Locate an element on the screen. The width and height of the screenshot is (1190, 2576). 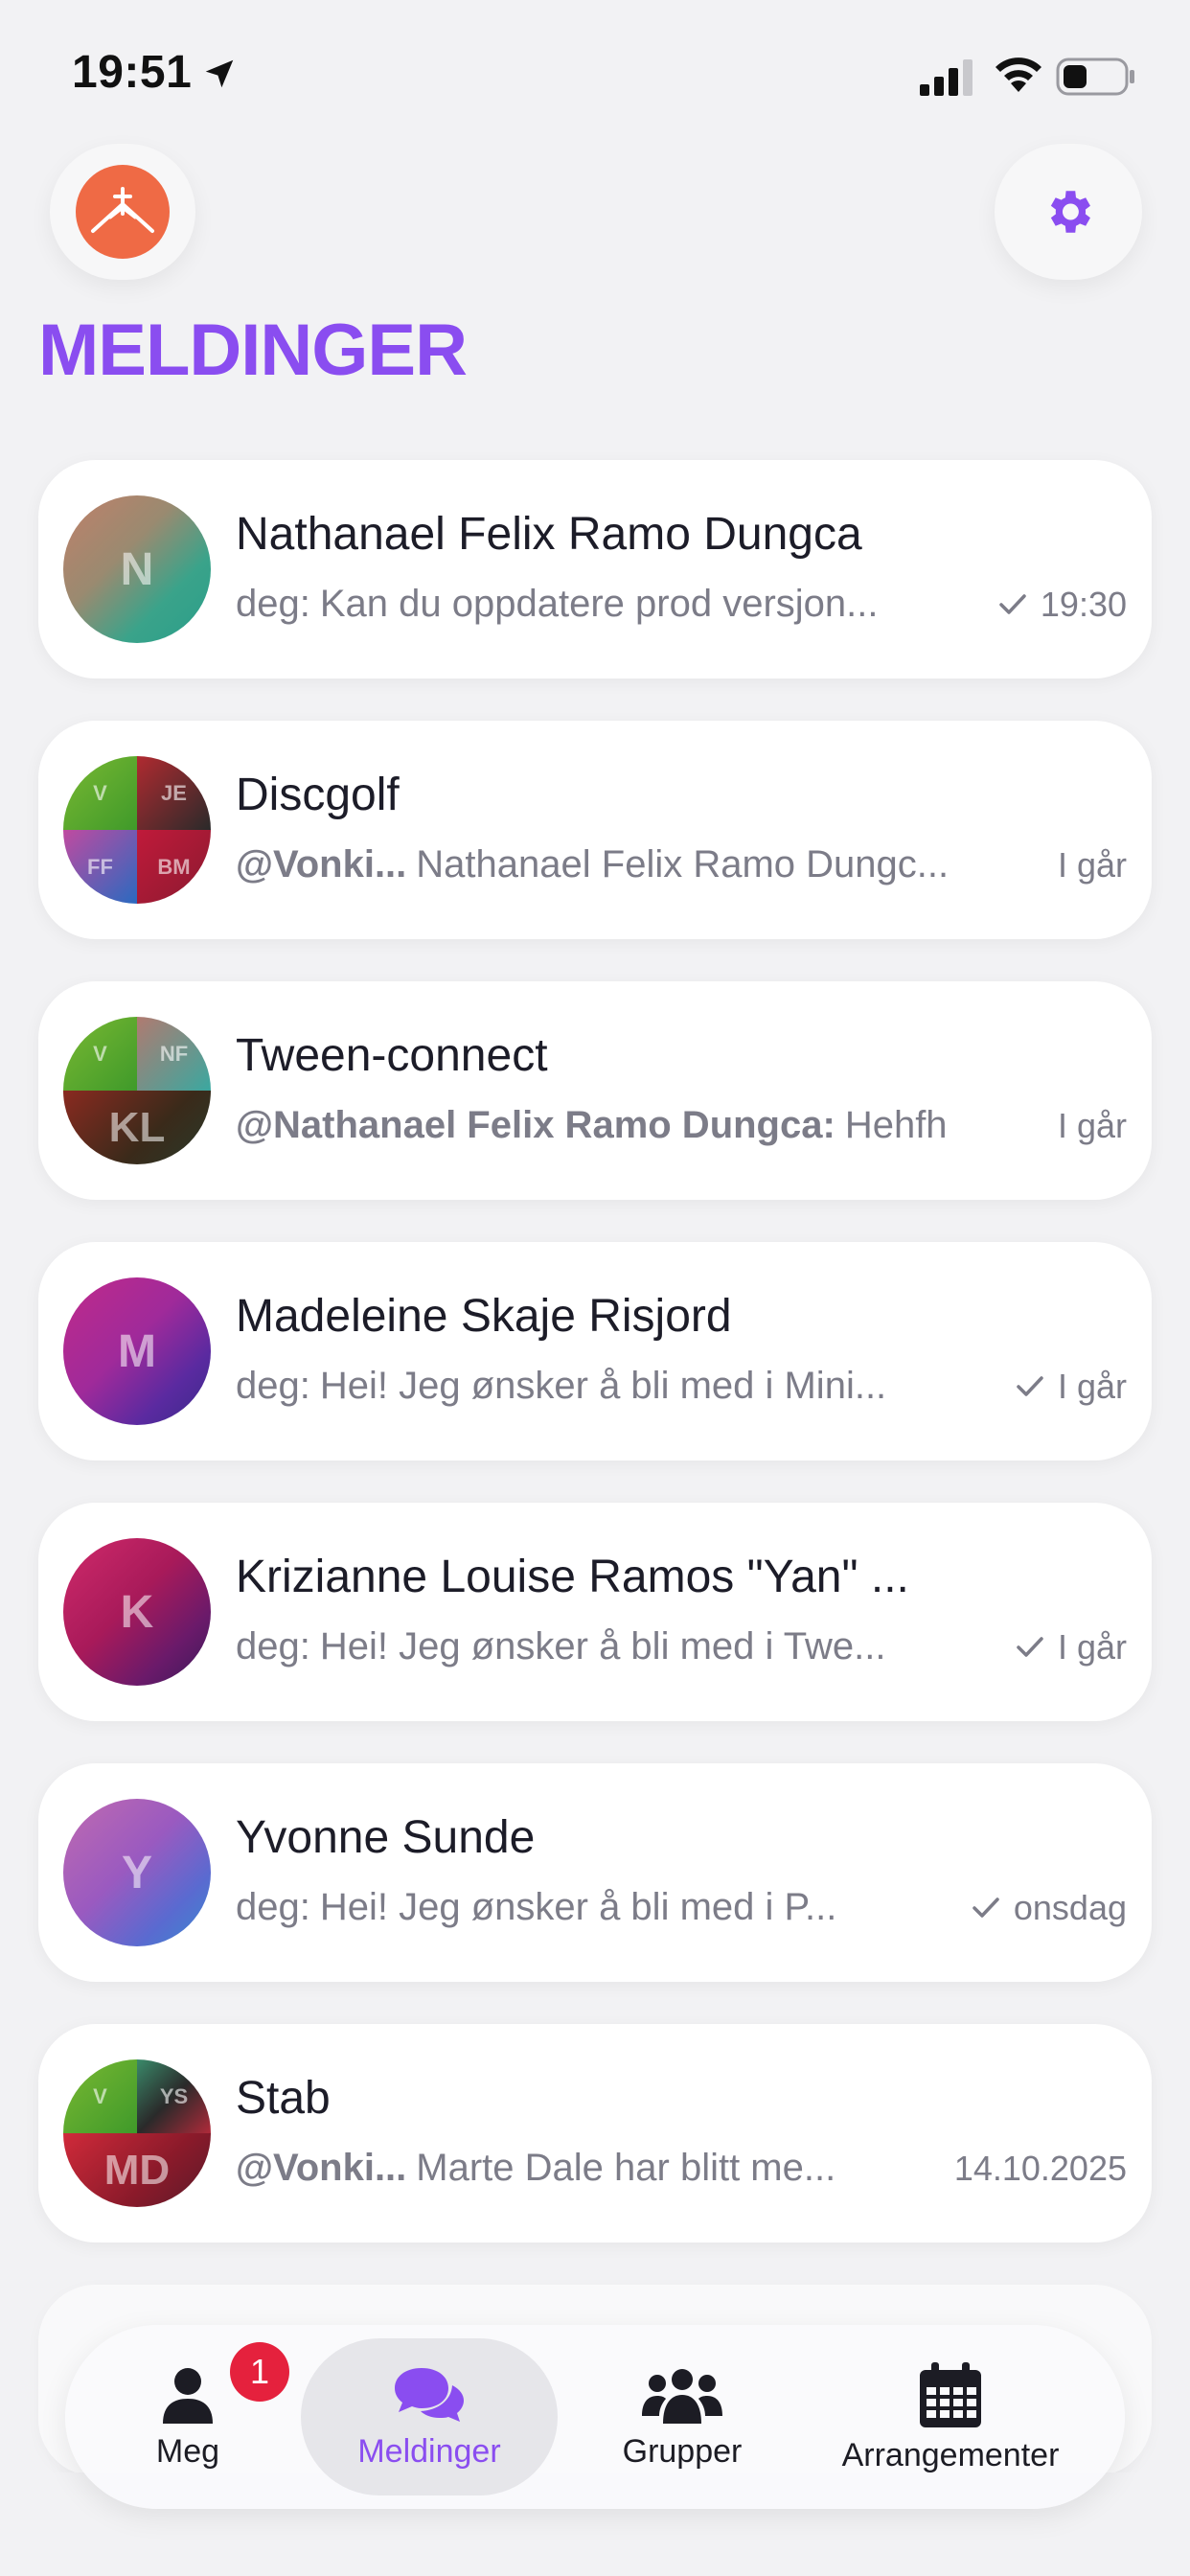
chat-name: Stab is located at coordinates (284, 2098).